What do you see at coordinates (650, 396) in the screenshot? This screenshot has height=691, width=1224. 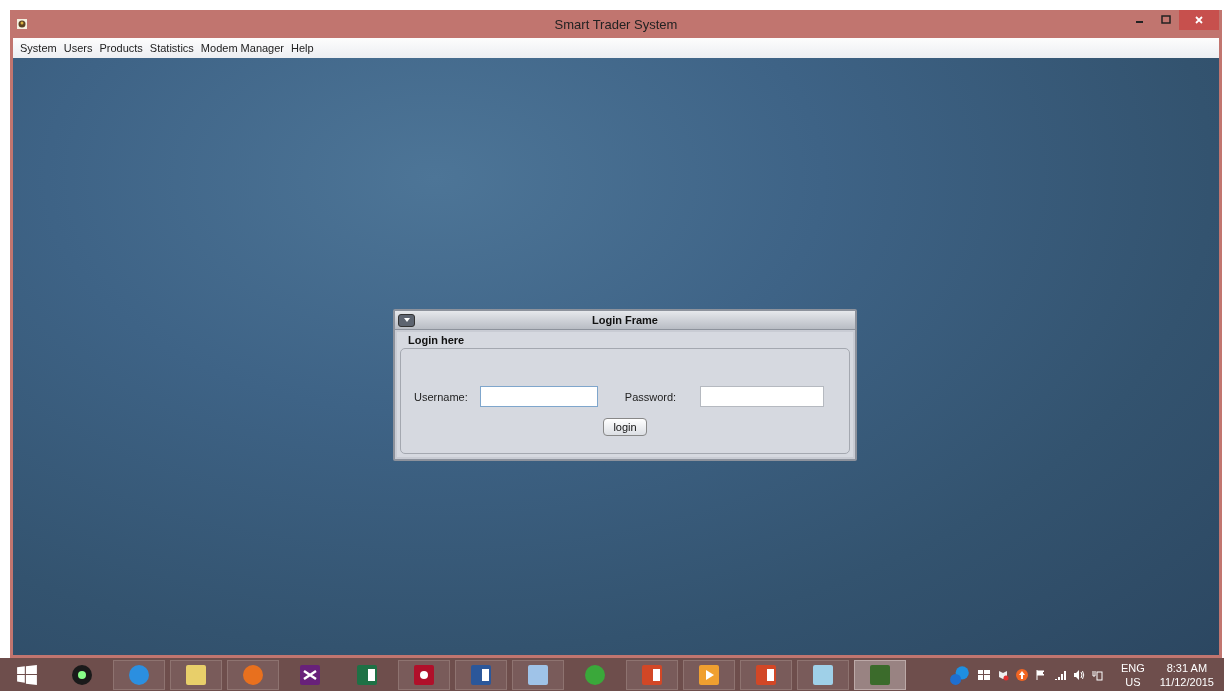 I see `password-label: Password:` at bounding box center [650, 396].